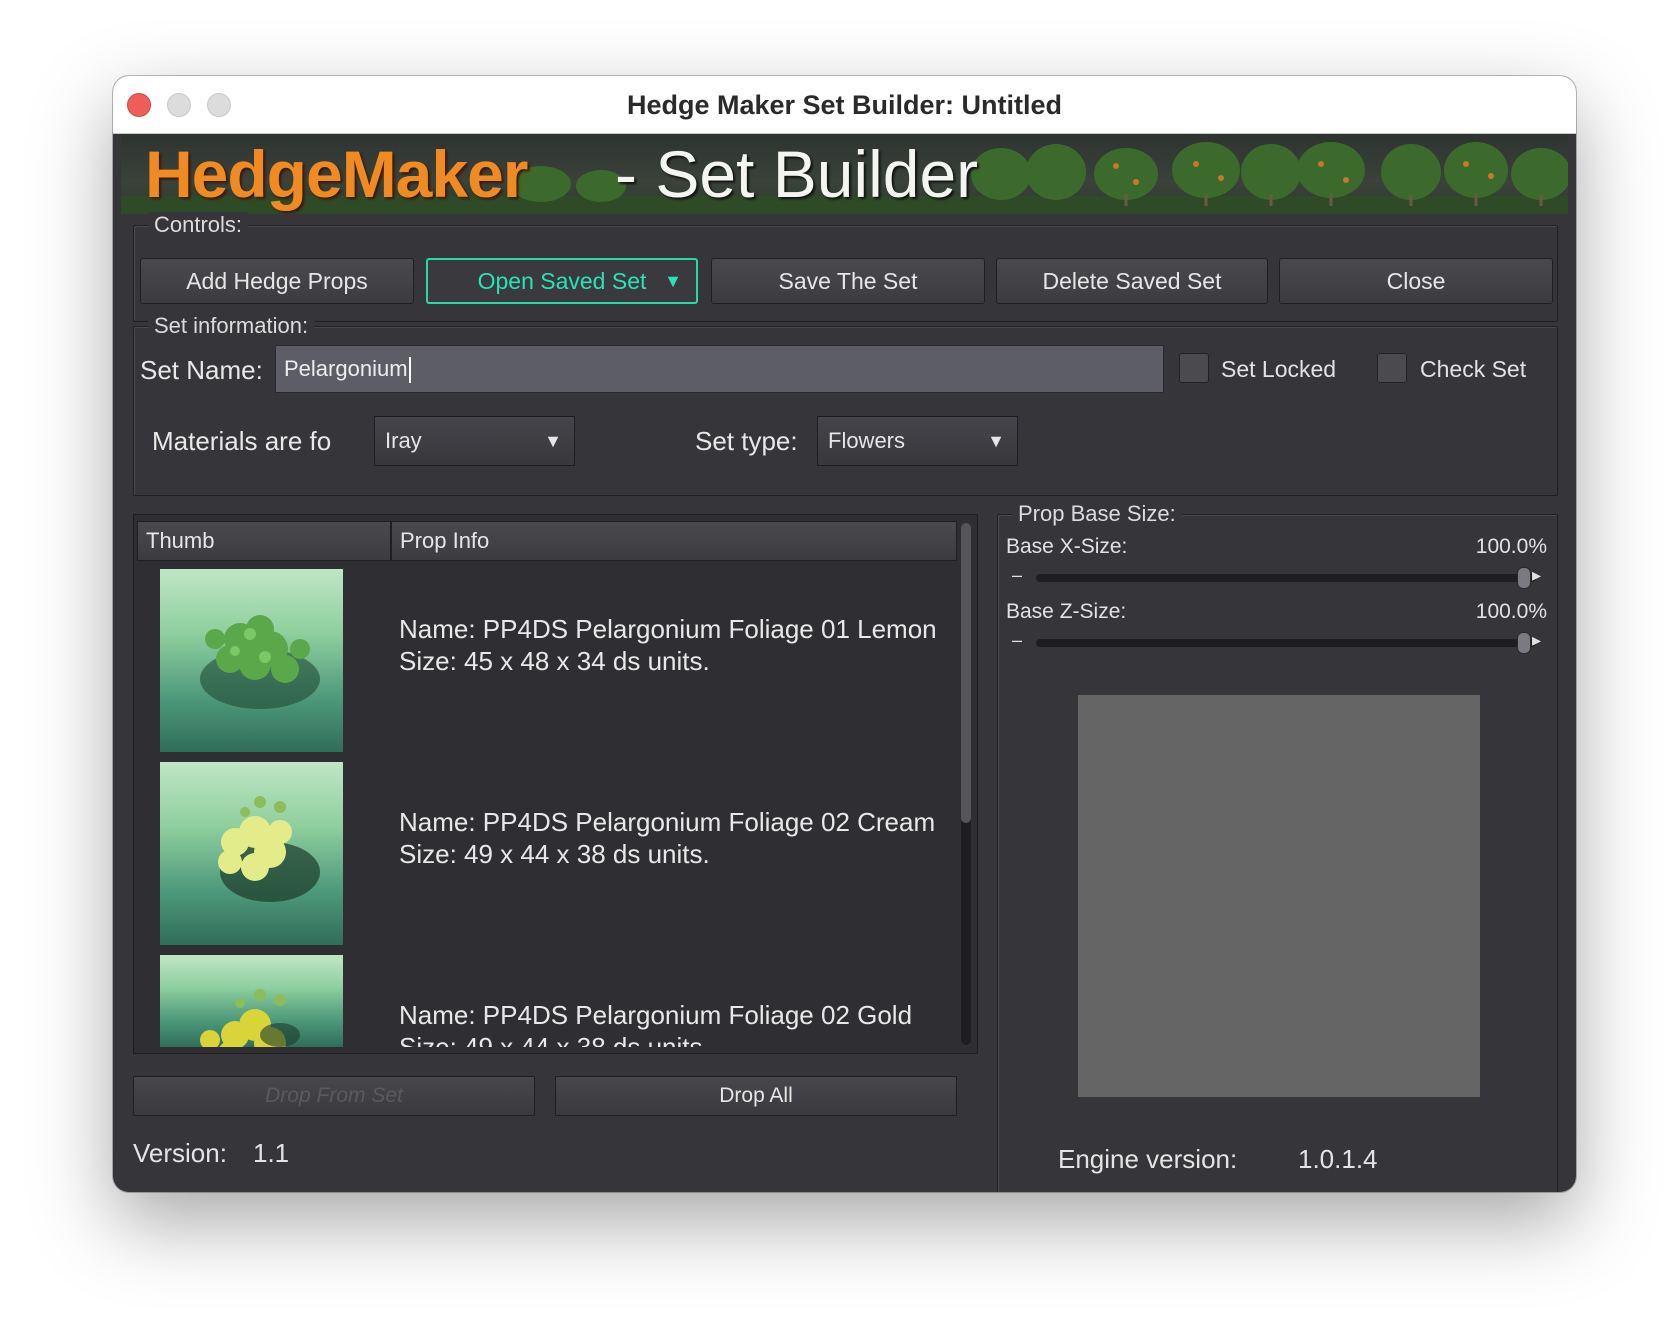 The width and height of the screenshot is (1680, 1336). Describe the element at coordinates (336, 174) in the screenshot. I see `brand-logo-text: HedgeMaker` at that location.